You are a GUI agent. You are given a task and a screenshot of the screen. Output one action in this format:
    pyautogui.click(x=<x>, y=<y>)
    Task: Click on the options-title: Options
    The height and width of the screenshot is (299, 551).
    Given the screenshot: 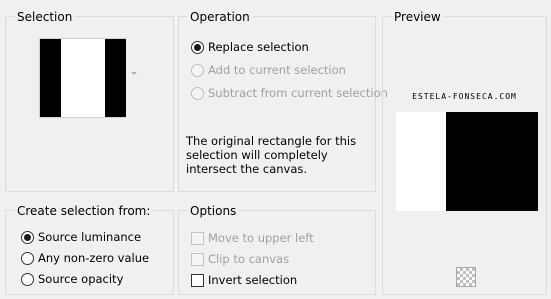 What is the action you would take?
    pyautogui.click(x=213, y=211)
    